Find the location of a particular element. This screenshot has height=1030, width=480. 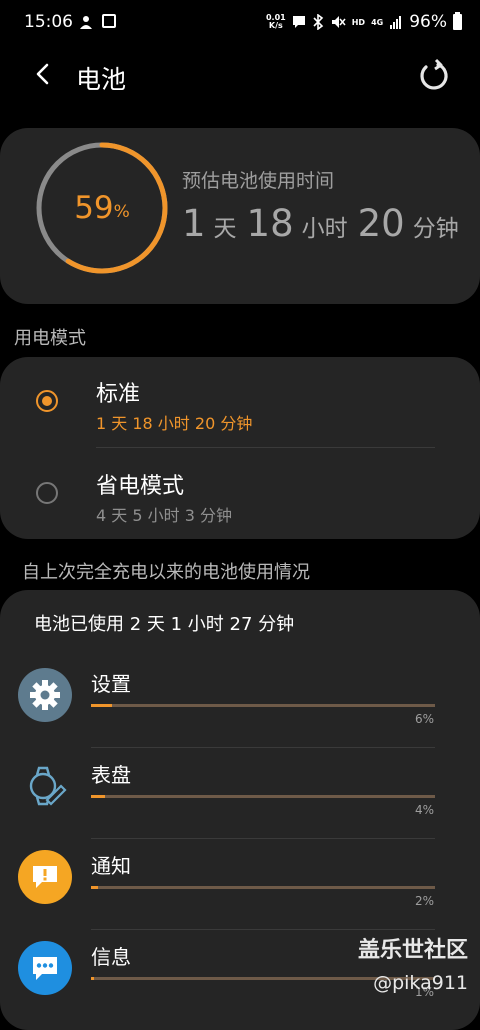

mute-icon is located at coordinates (338, 22).